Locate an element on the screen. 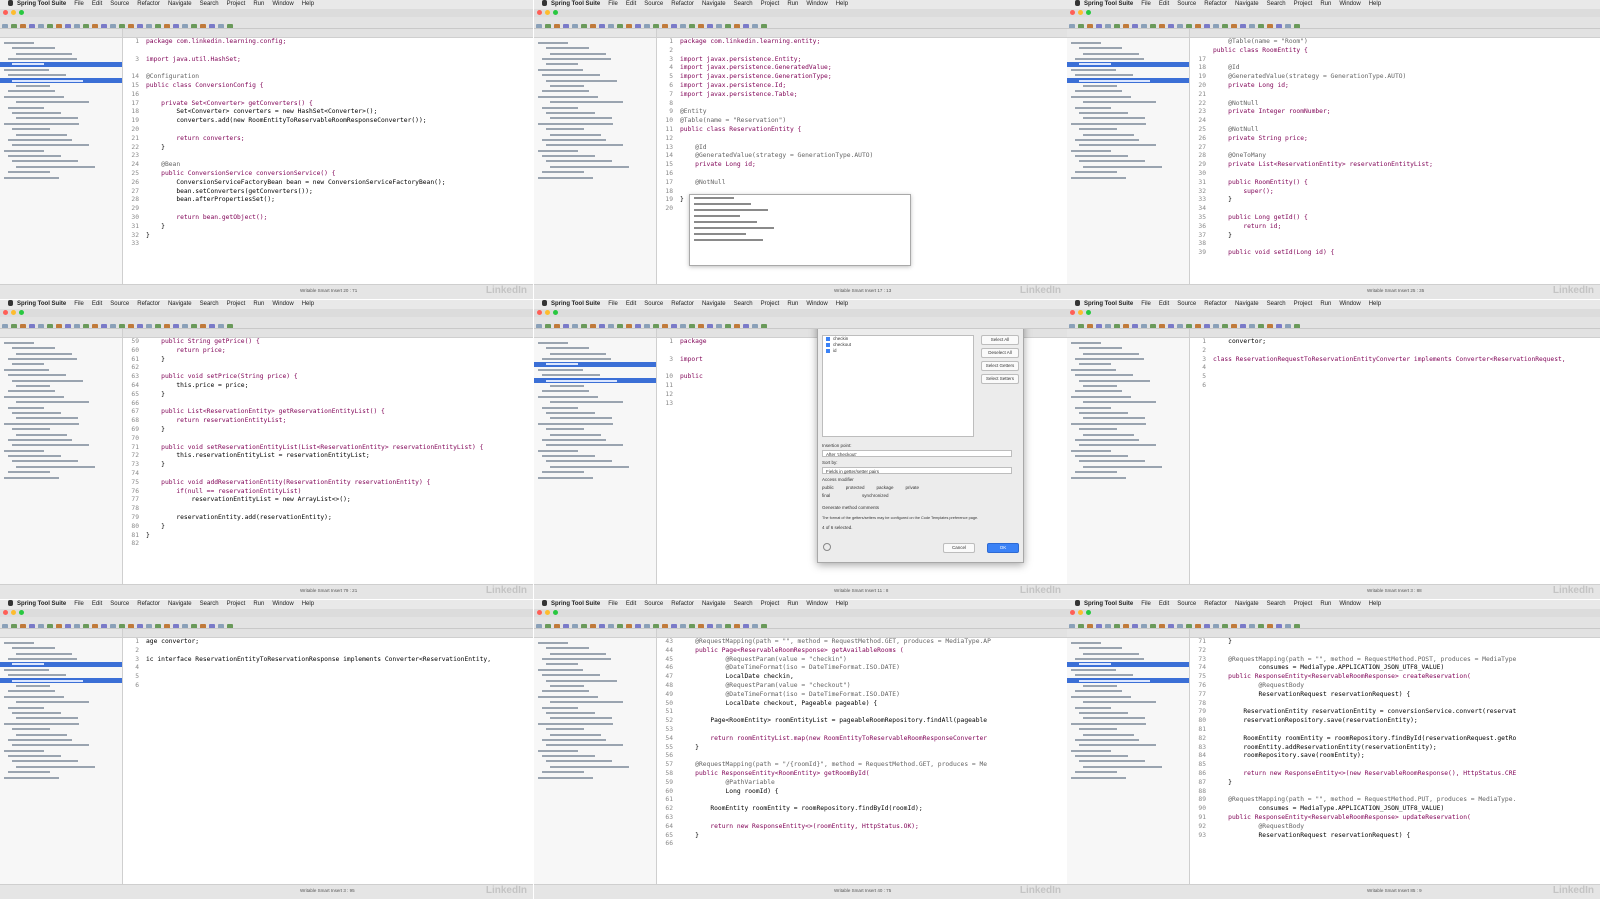  code-line: 16 is located at coordinates (862, 174).